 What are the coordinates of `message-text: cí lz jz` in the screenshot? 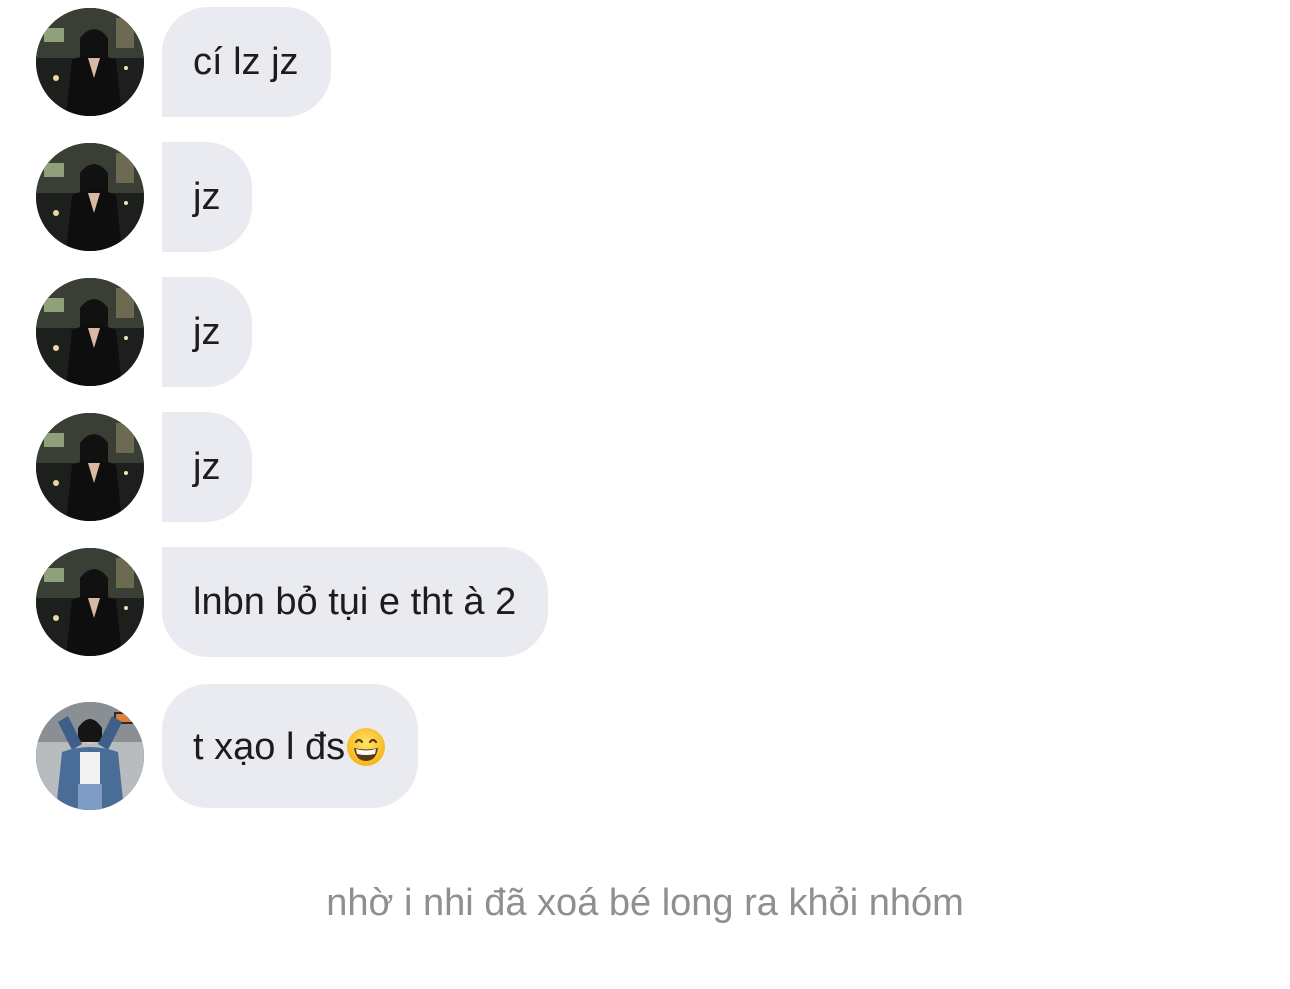 It's located at (246, 62).